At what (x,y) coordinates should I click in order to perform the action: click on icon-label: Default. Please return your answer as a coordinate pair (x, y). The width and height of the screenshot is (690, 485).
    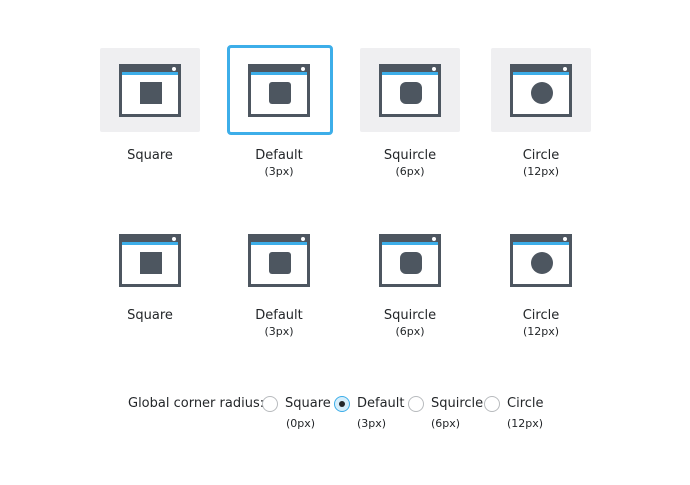
    Looking at the image, I should click on (279, 315).